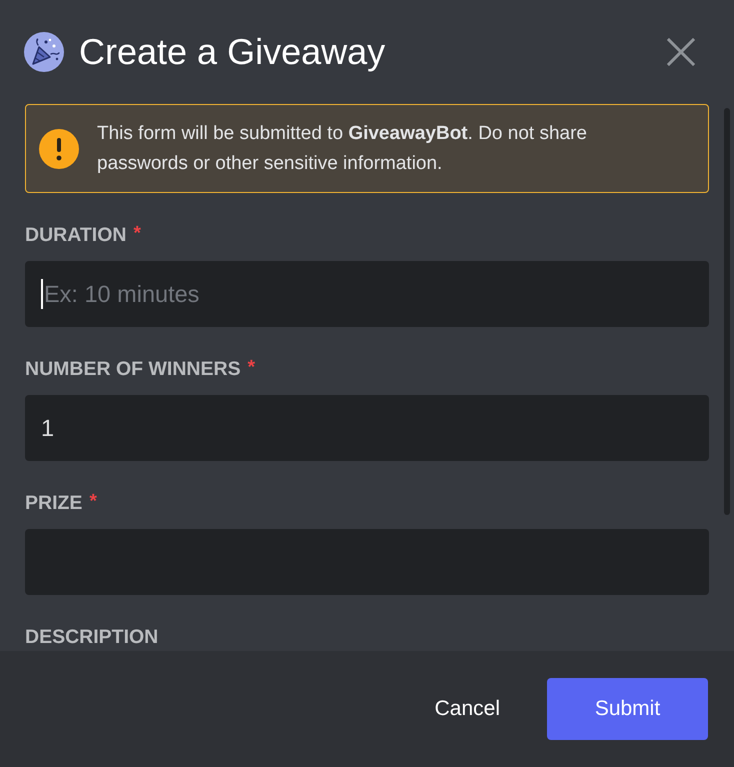  I want to click on close-icon, so click(681, 52).